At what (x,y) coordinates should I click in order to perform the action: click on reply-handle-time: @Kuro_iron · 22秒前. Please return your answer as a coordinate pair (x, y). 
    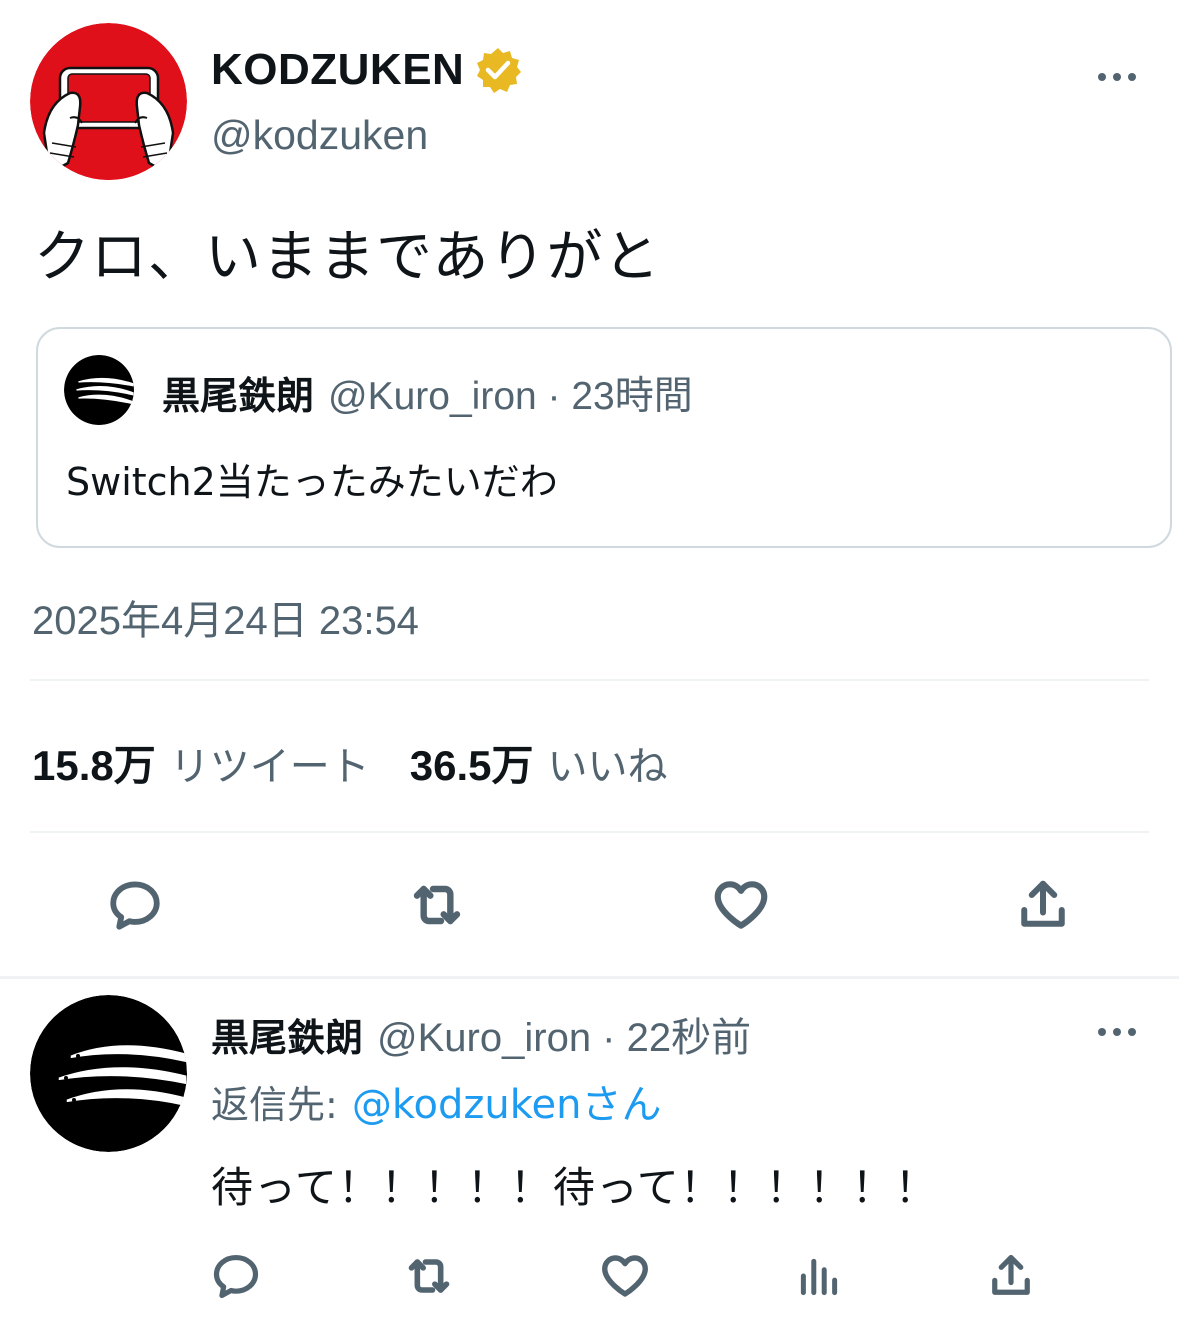
    Looking at the image, I should click on (564, 1034).